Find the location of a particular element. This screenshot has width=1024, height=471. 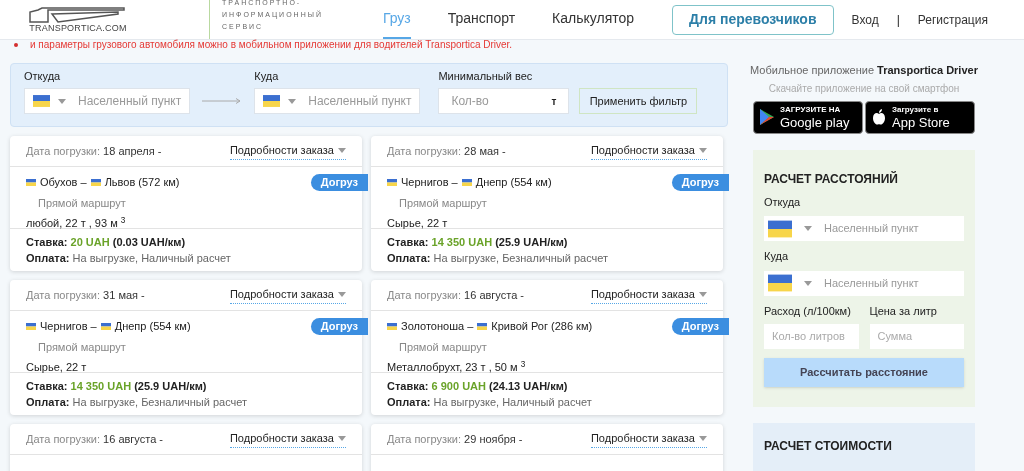

placeholder-text: Сумма is located at coordinates (895, 337).